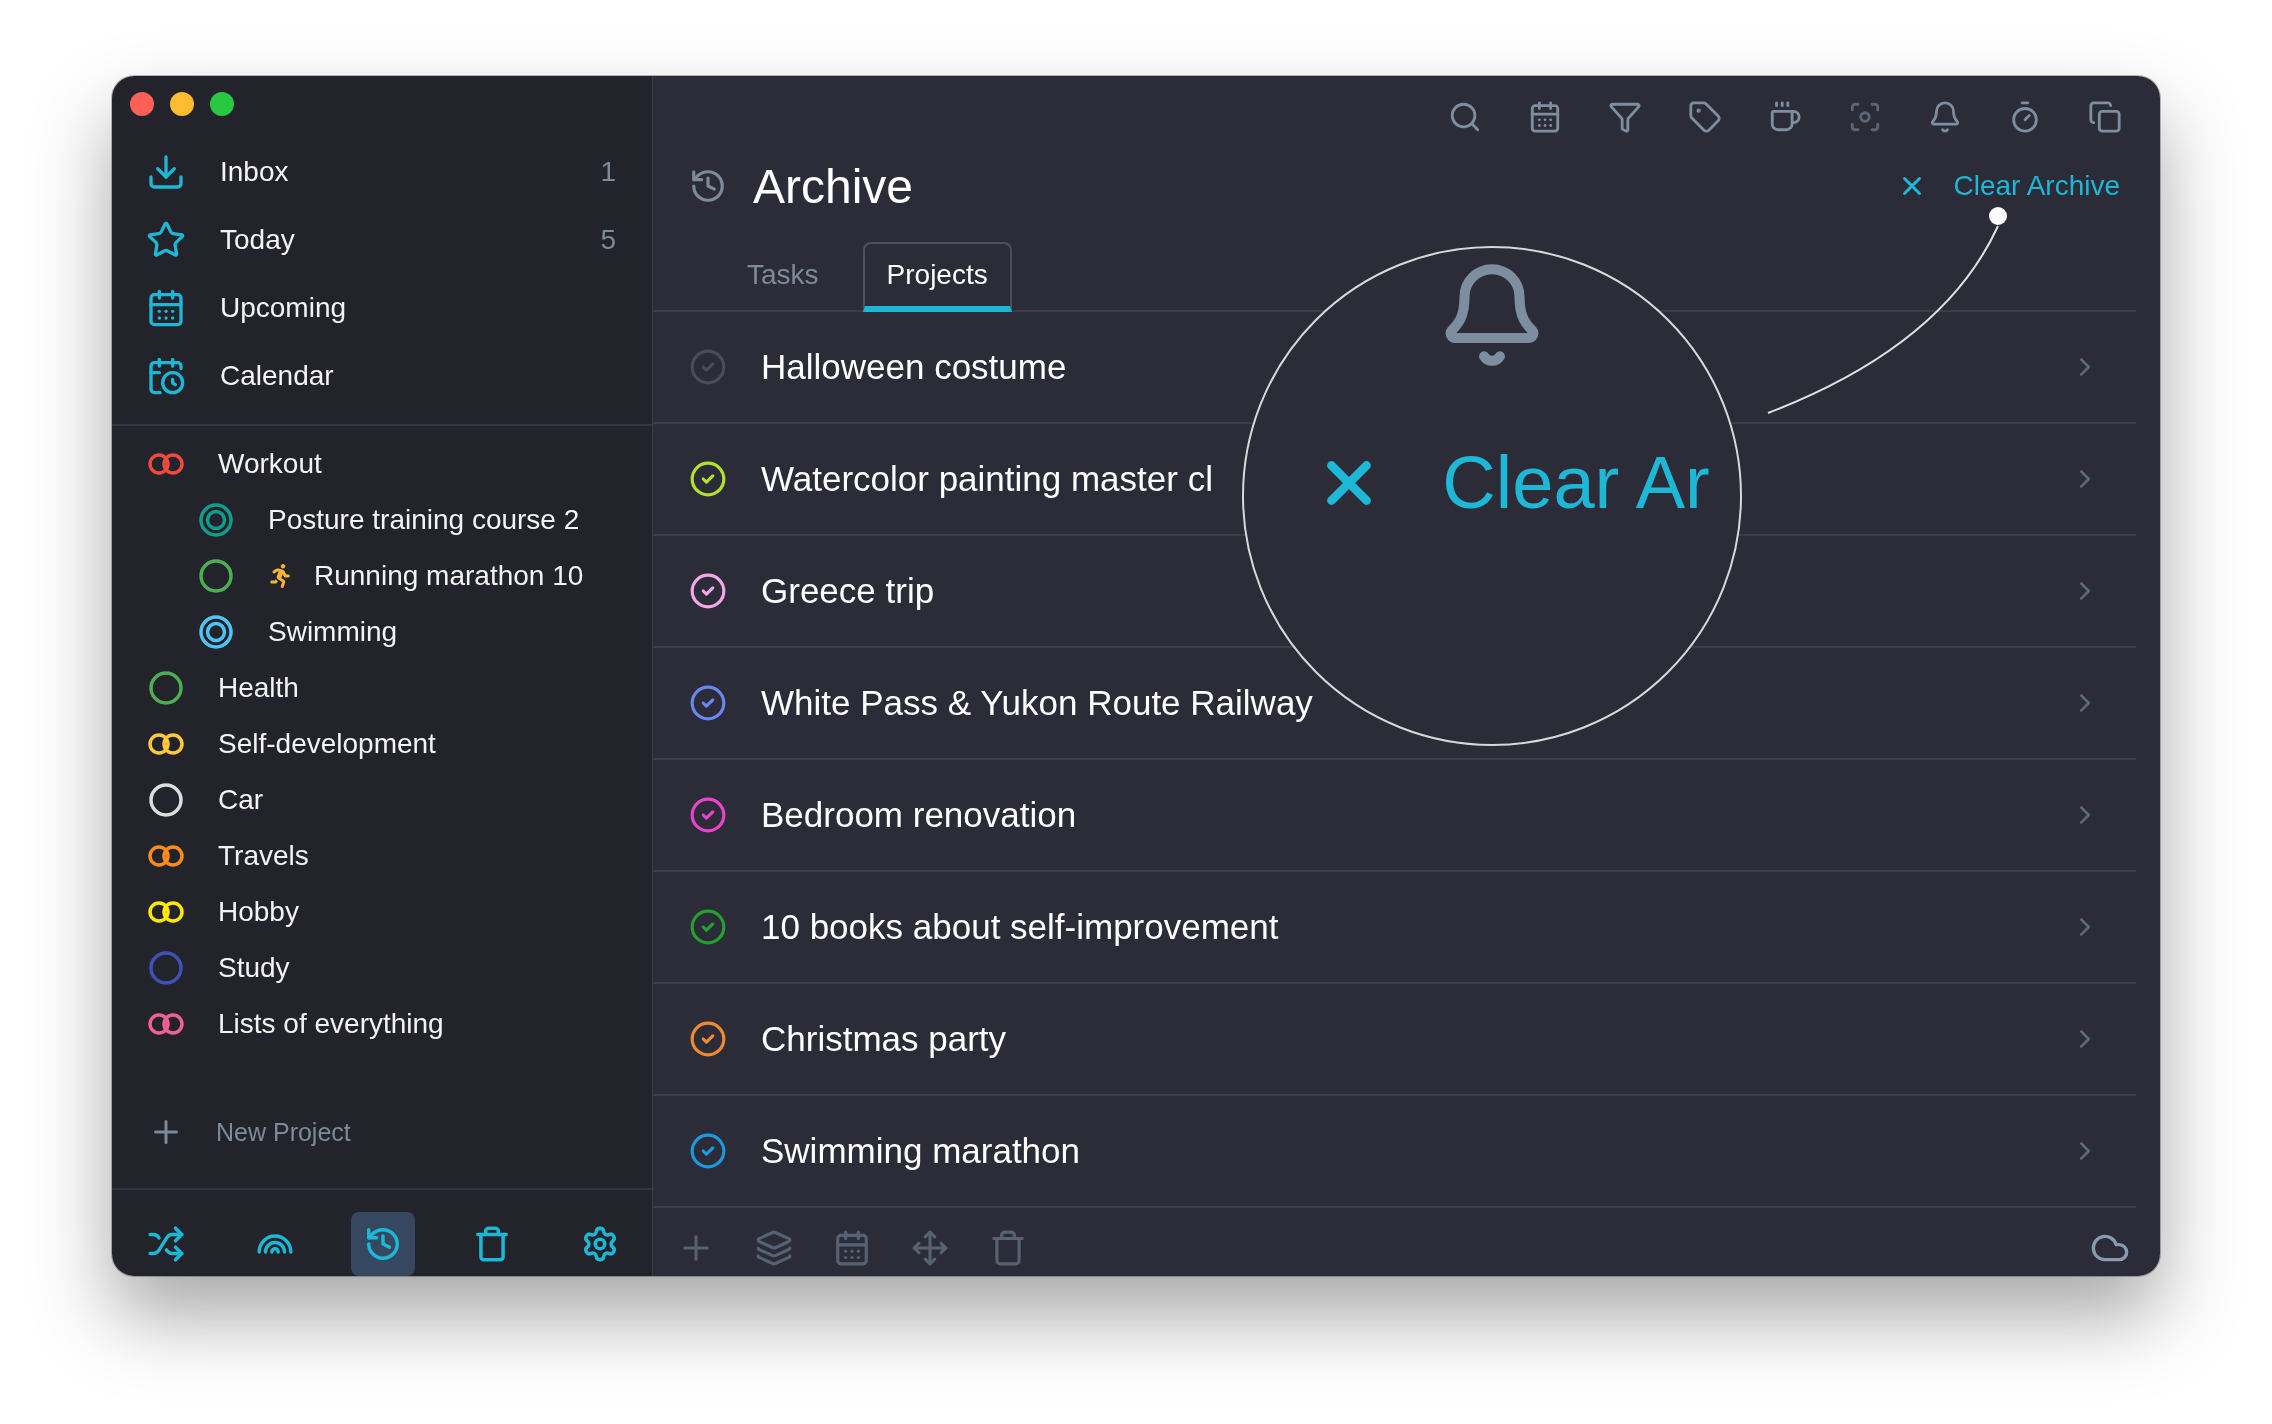 This screenshot has width=2272, height=1424. What do you see at coordinates (382, 464) in the screenshot?
I see `project-item: Workout` at bounding box center [382, 464].